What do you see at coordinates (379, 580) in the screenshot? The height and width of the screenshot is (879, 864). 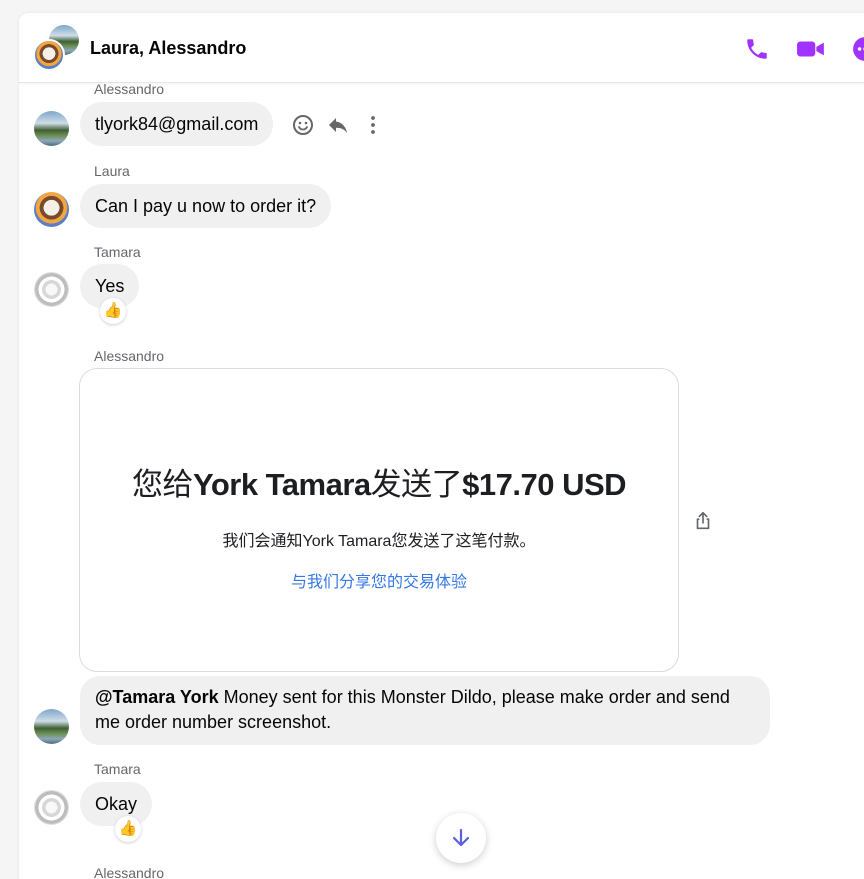 I see `feedback-link: 与我们分享您的交易体验` at bounding box center [379, 580].